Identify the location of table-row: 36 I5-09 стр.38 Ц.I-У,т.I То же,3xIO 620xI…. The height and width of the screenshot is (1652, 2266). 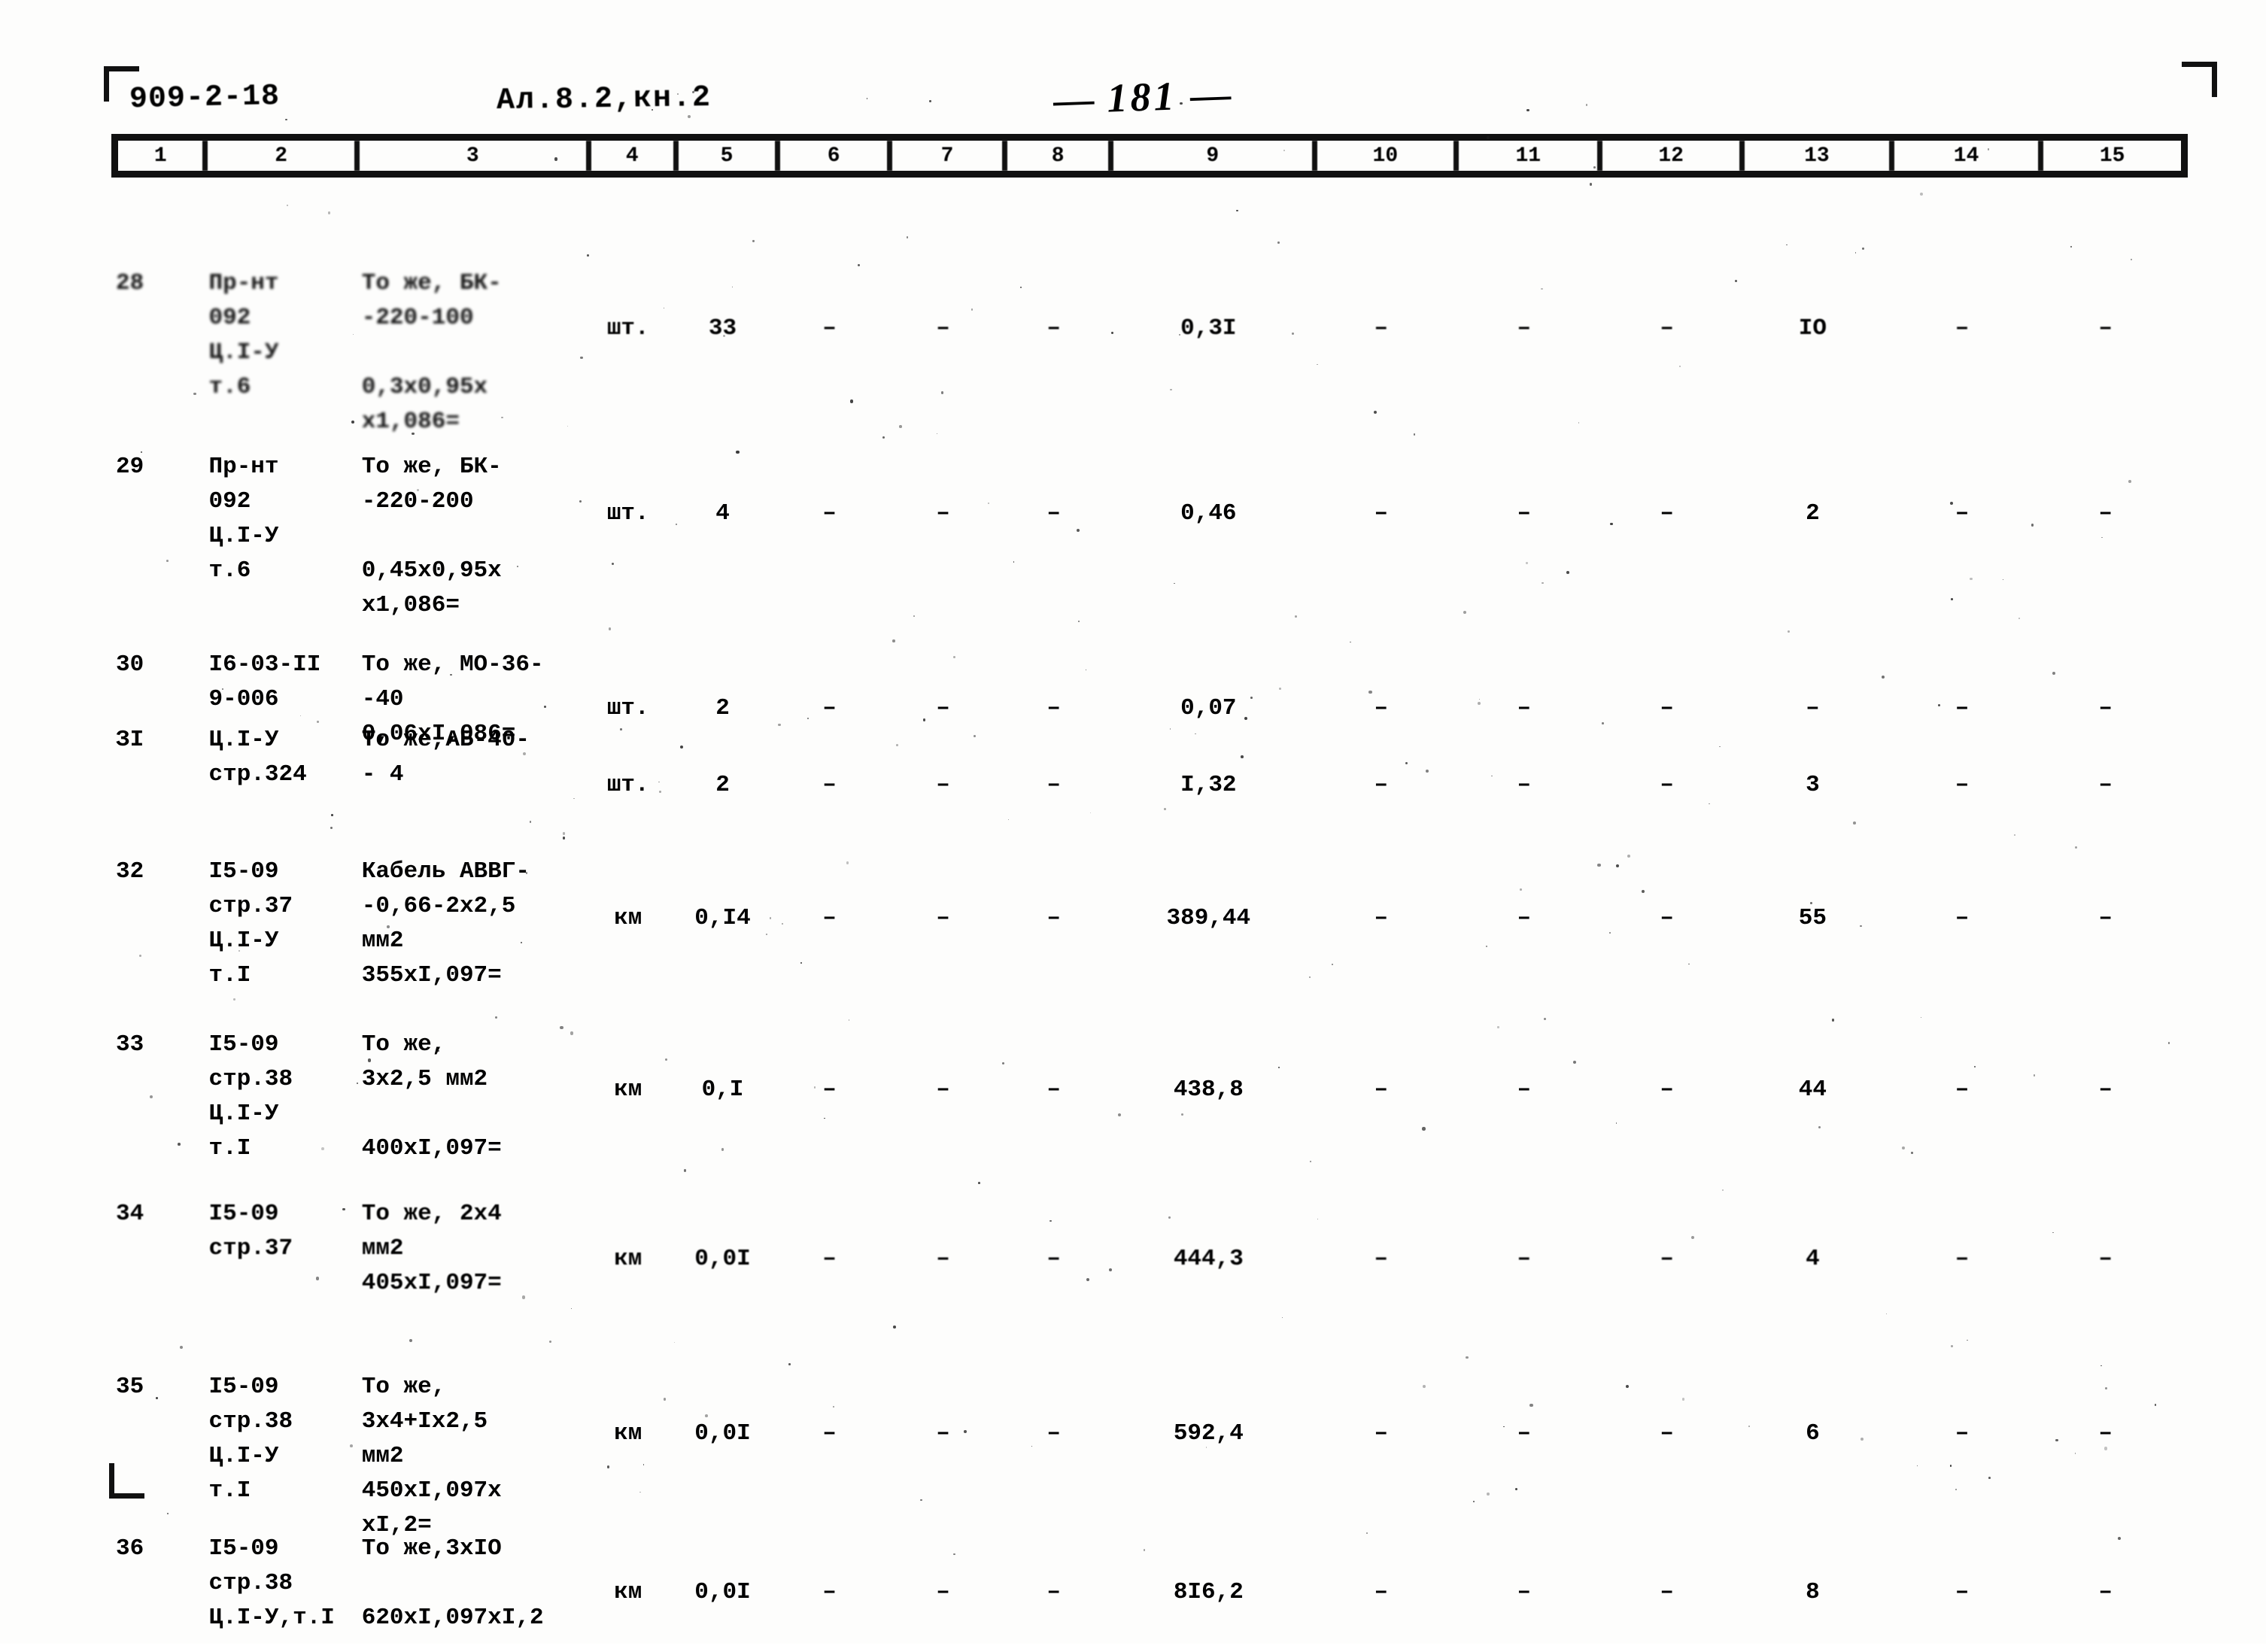
(1149, 1584).